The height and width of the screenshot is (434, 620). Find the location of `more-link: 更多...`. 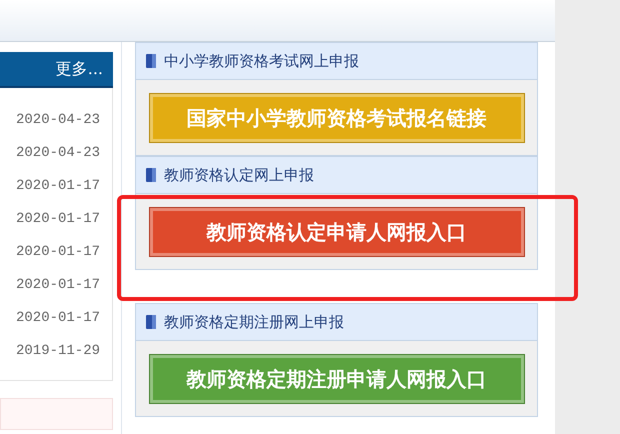

more-link: 更多... is located at coordinates (56, 70).